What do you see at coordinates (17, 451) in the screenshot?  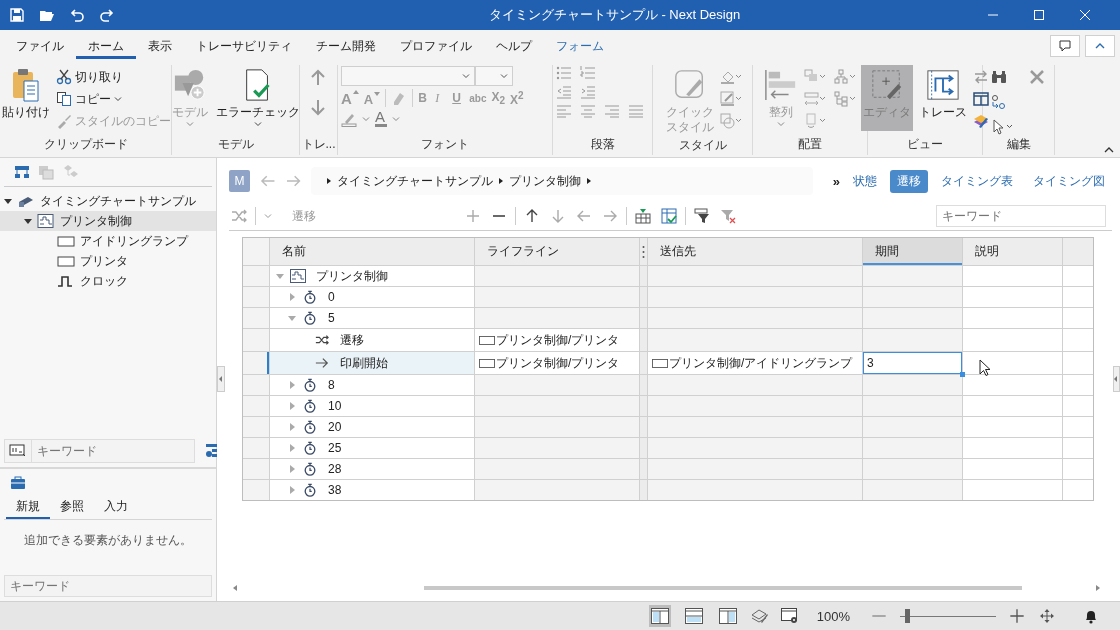 I see `text-field-icon` at bounding box center [17, 451].